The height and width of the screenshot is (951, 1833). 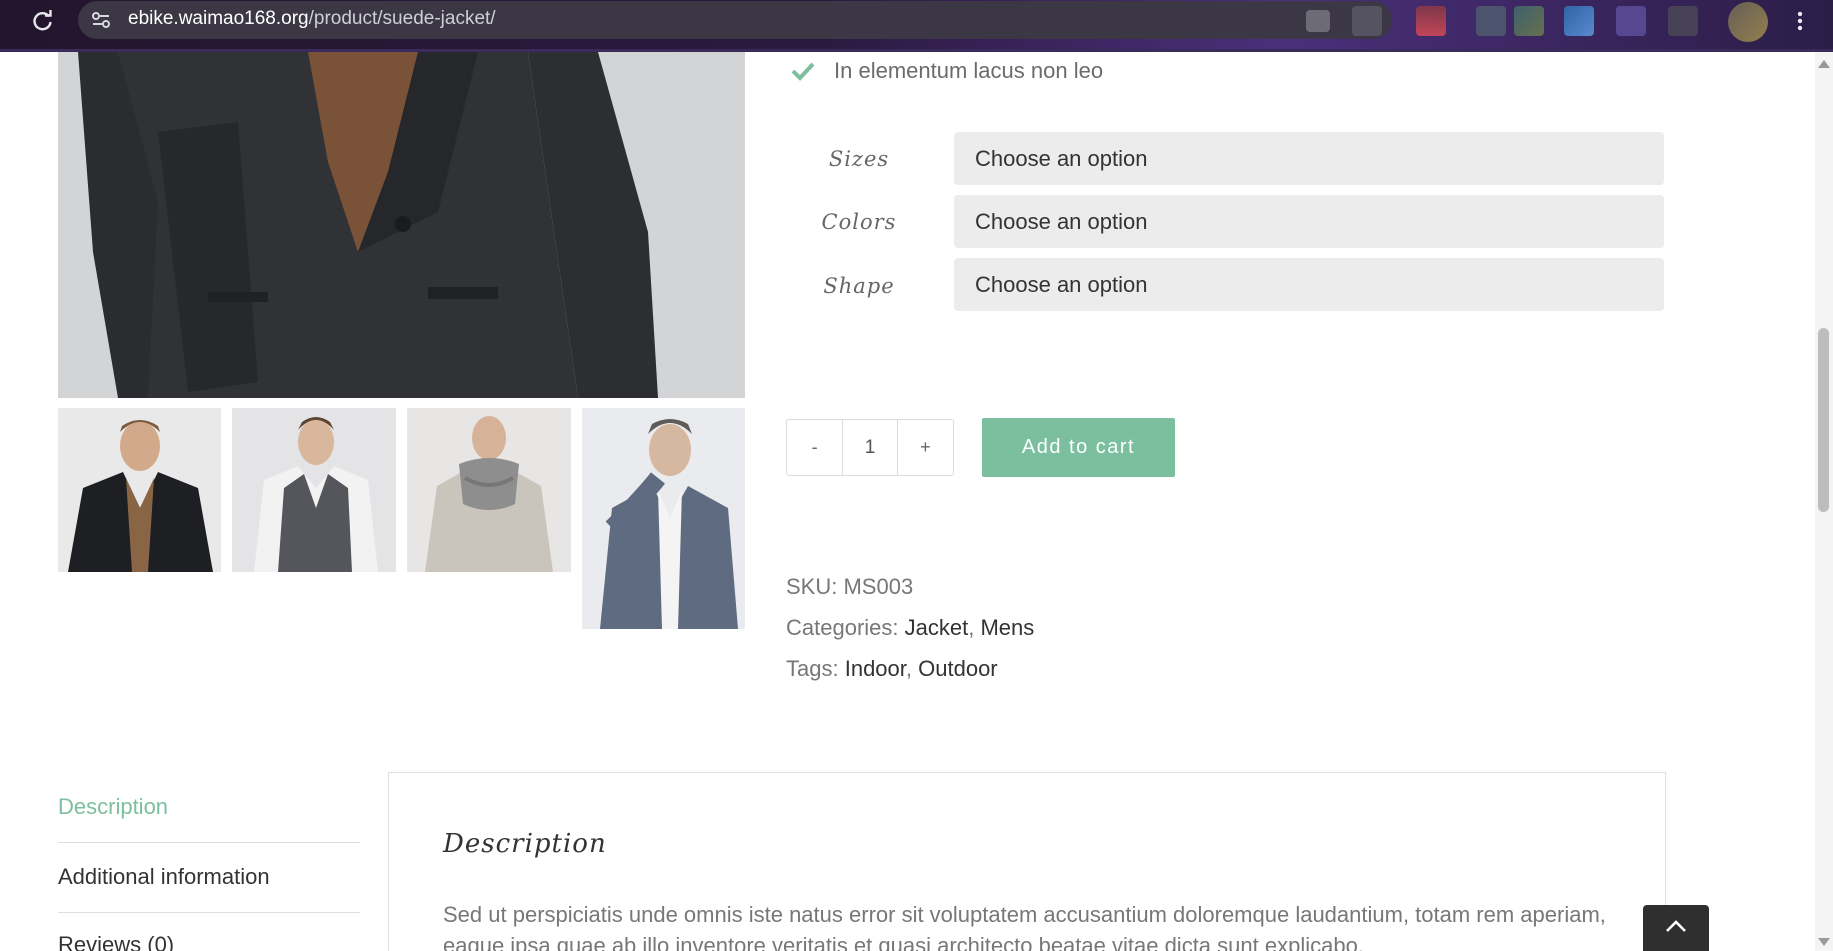 What do you see at coordinates (812, 668) in the screenshot?
I see `tags-label: Tags:` at bounding box center [812, 668].